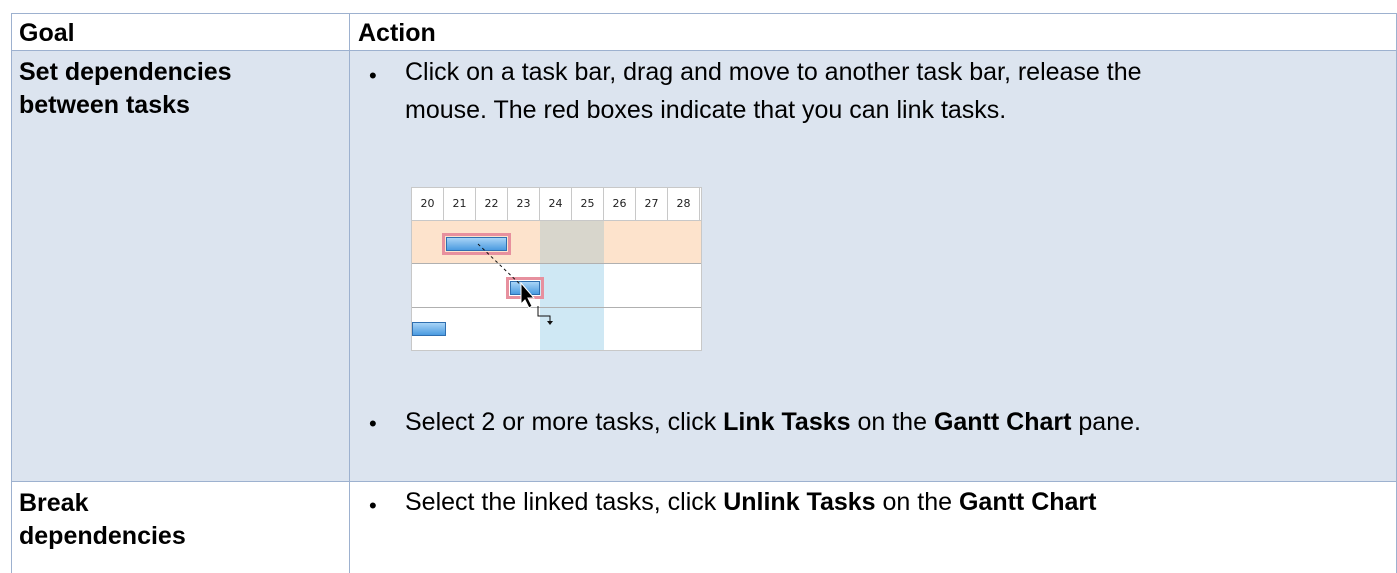 The image size is (1397, 573). I want to click on header-goal-cell: Goal, so click(180, 31).